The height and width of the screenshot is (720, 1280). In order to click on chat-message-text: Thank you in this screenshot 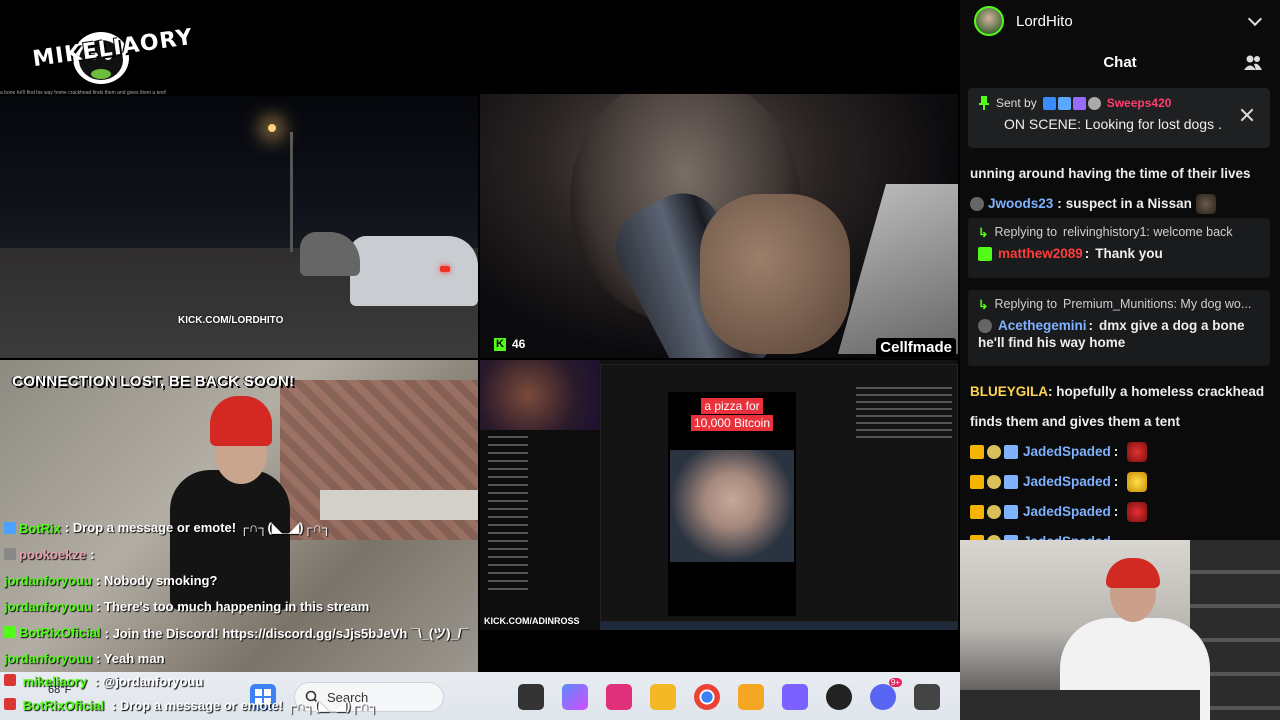, I will do `click(1129, 253)`.